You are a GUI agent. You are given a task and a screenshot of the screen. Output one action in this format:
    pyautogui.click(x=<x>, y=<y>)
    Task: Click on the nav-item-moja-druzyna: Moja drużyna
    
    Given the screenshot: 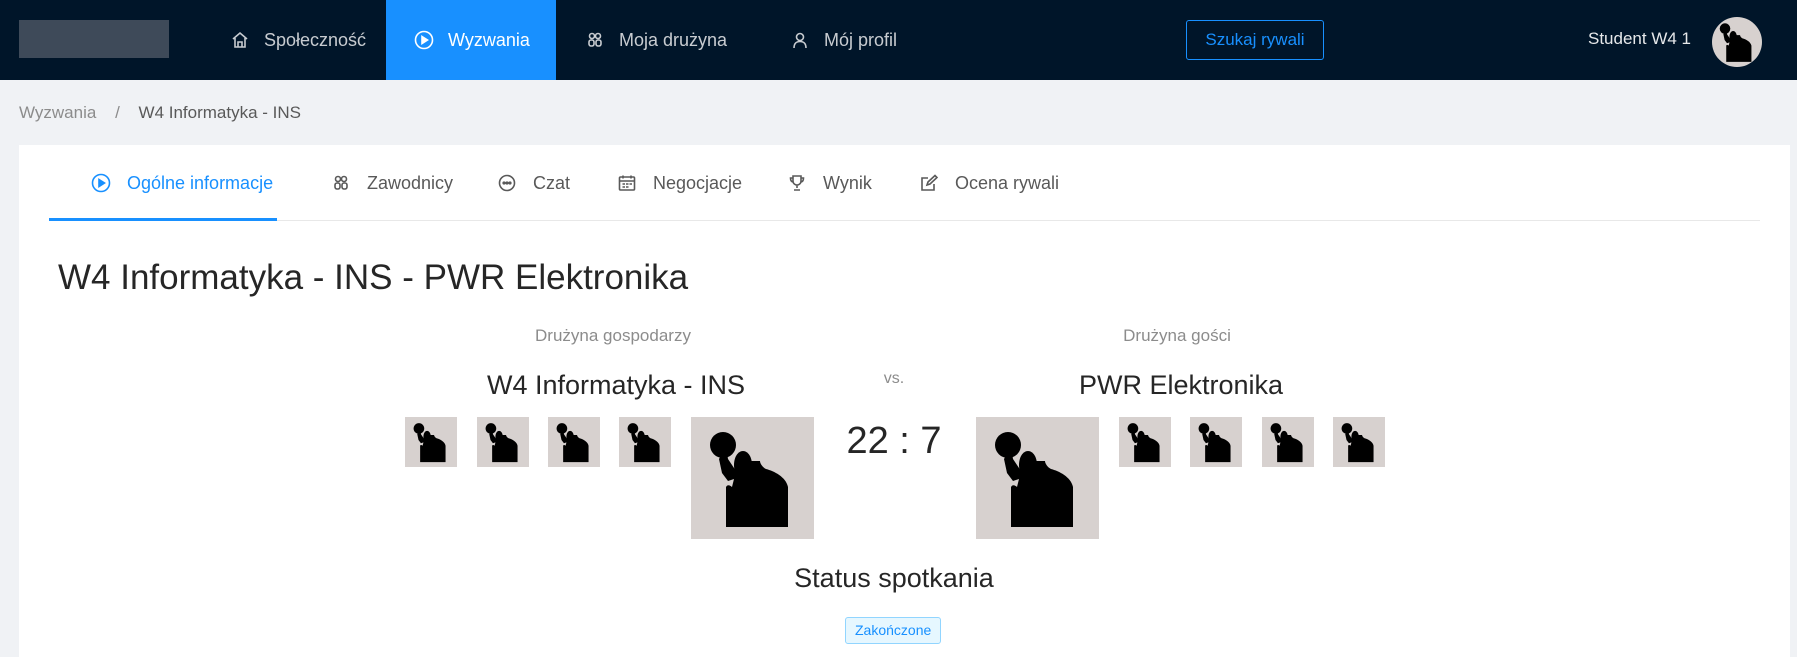 What is the action you would take?
    pyautogui.click(x=656, y=40)
    